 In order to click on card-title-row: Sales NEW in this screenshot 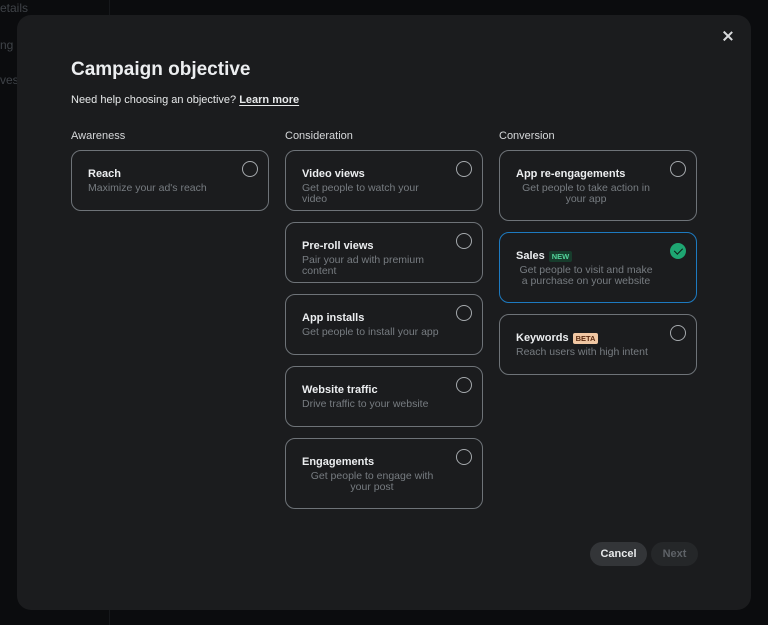, I will do `click(586, 256)`.